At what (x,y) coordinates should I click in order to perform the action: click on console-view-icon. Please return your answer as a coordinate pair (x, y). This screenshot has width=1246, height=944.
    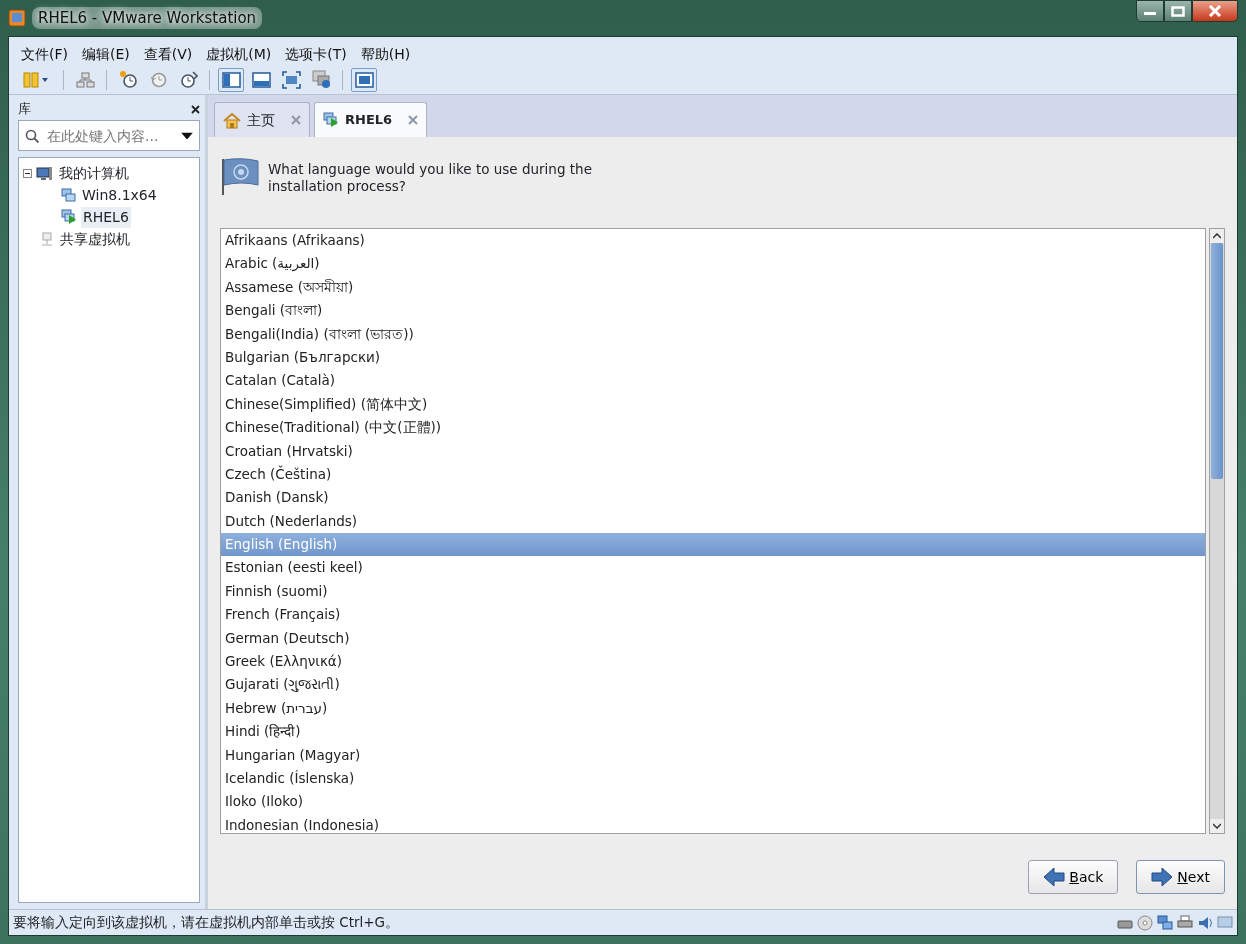
    Looking at the image, I should click on (364, 79).